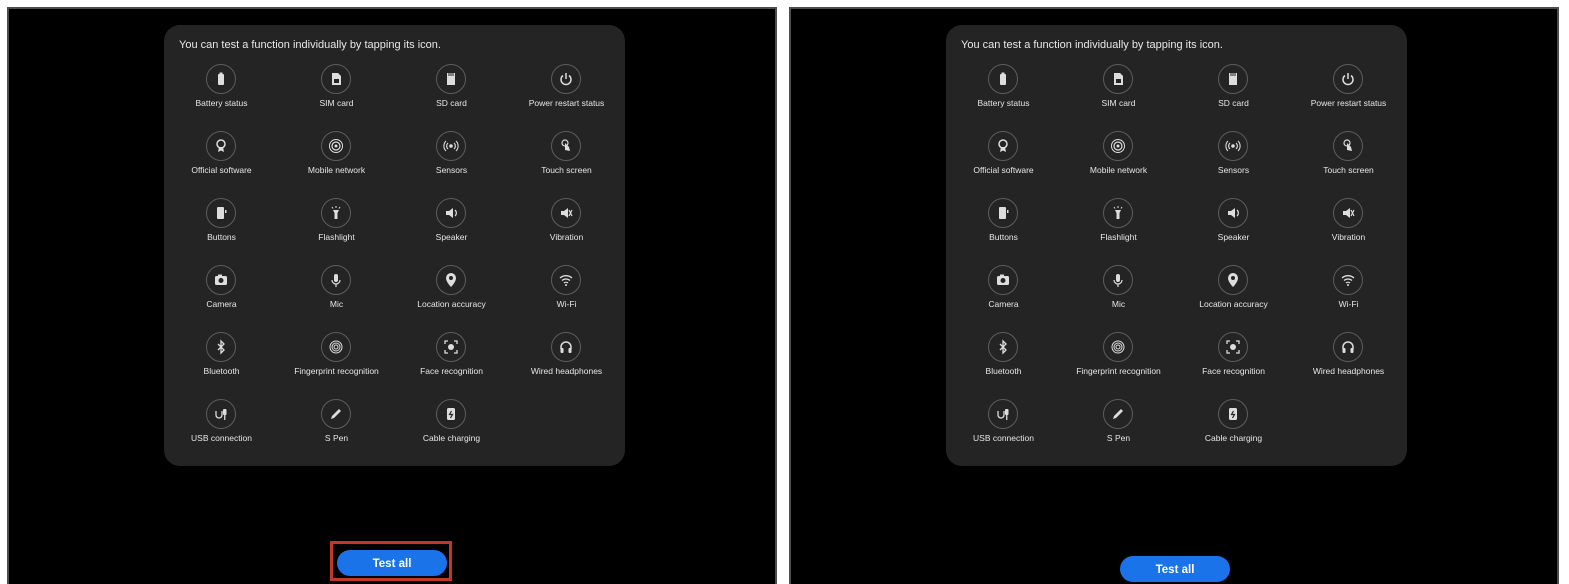 The width and height of the screenshot is (1569, 584). What do you see at coordinates (336, 438) in the screenshot?
I see `test-item-label: S Pen` at bounding box center [336, 438].